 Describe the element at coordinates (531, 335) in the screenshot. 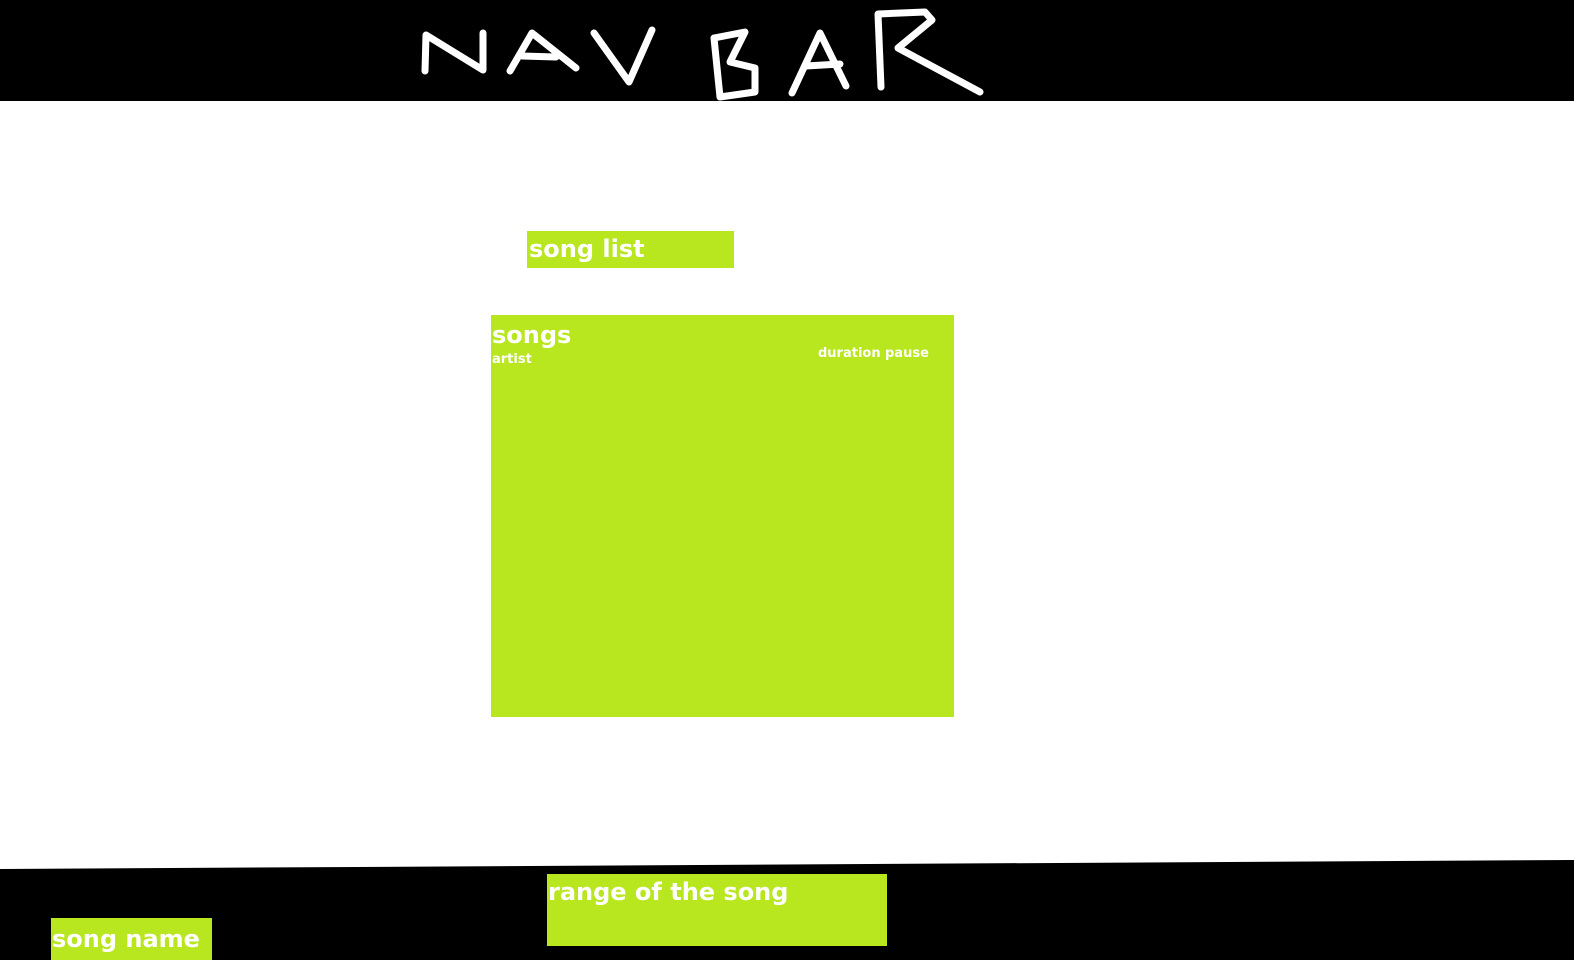

I see `song-title: songs` at that location.